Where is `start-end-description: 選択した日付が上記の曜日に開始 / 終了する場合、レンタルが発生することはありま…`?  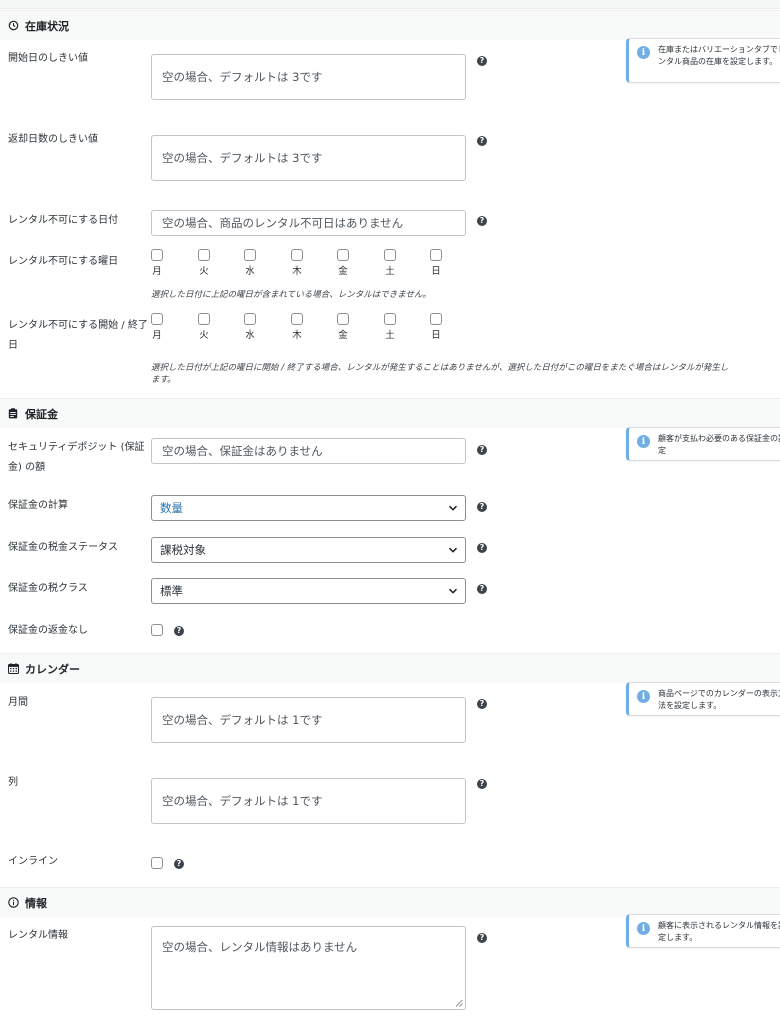 start-end-description: 選択した日付が上記の曜日に開始 / 終了する場合、レンタルが発生することはありま… is located at coordinates (440, 368).